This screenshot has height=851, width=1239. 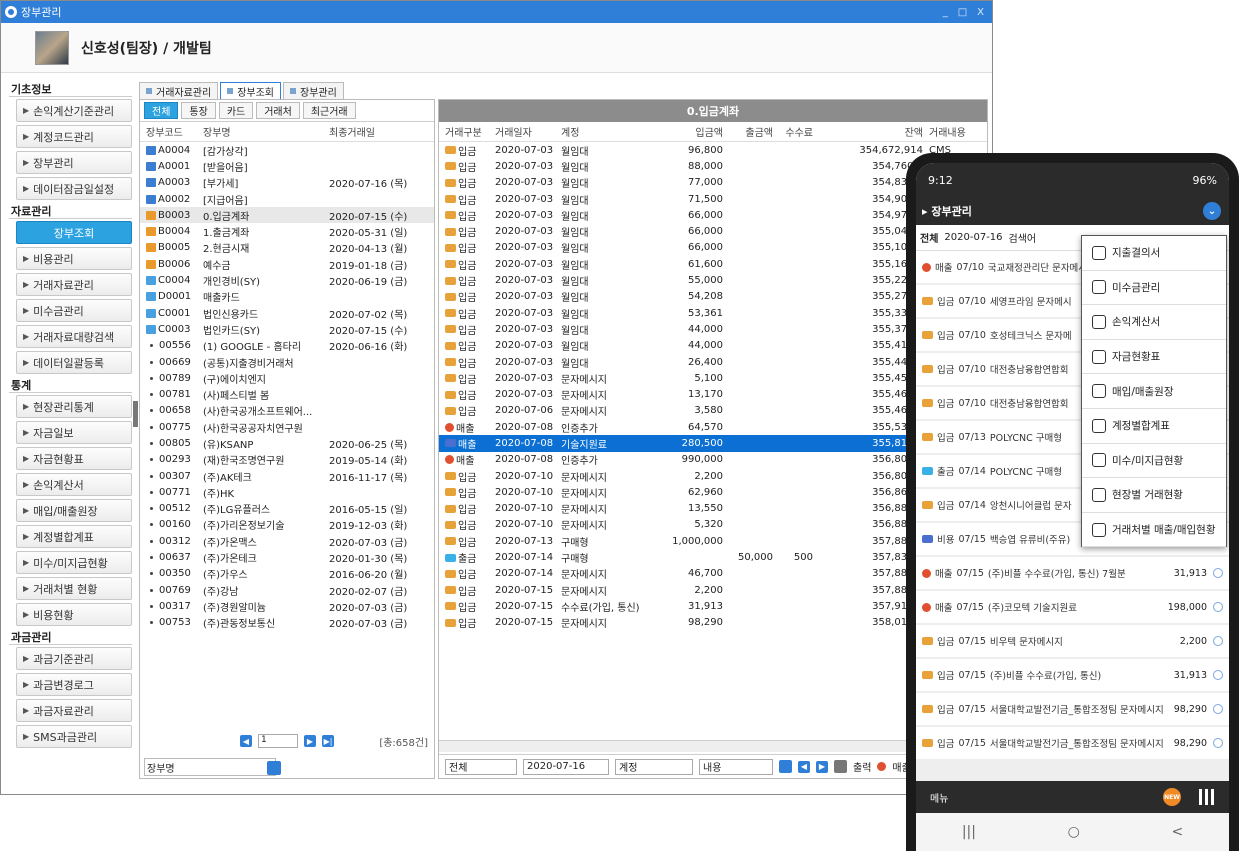 I want to click on search-icon, so click(x=274, y=768).